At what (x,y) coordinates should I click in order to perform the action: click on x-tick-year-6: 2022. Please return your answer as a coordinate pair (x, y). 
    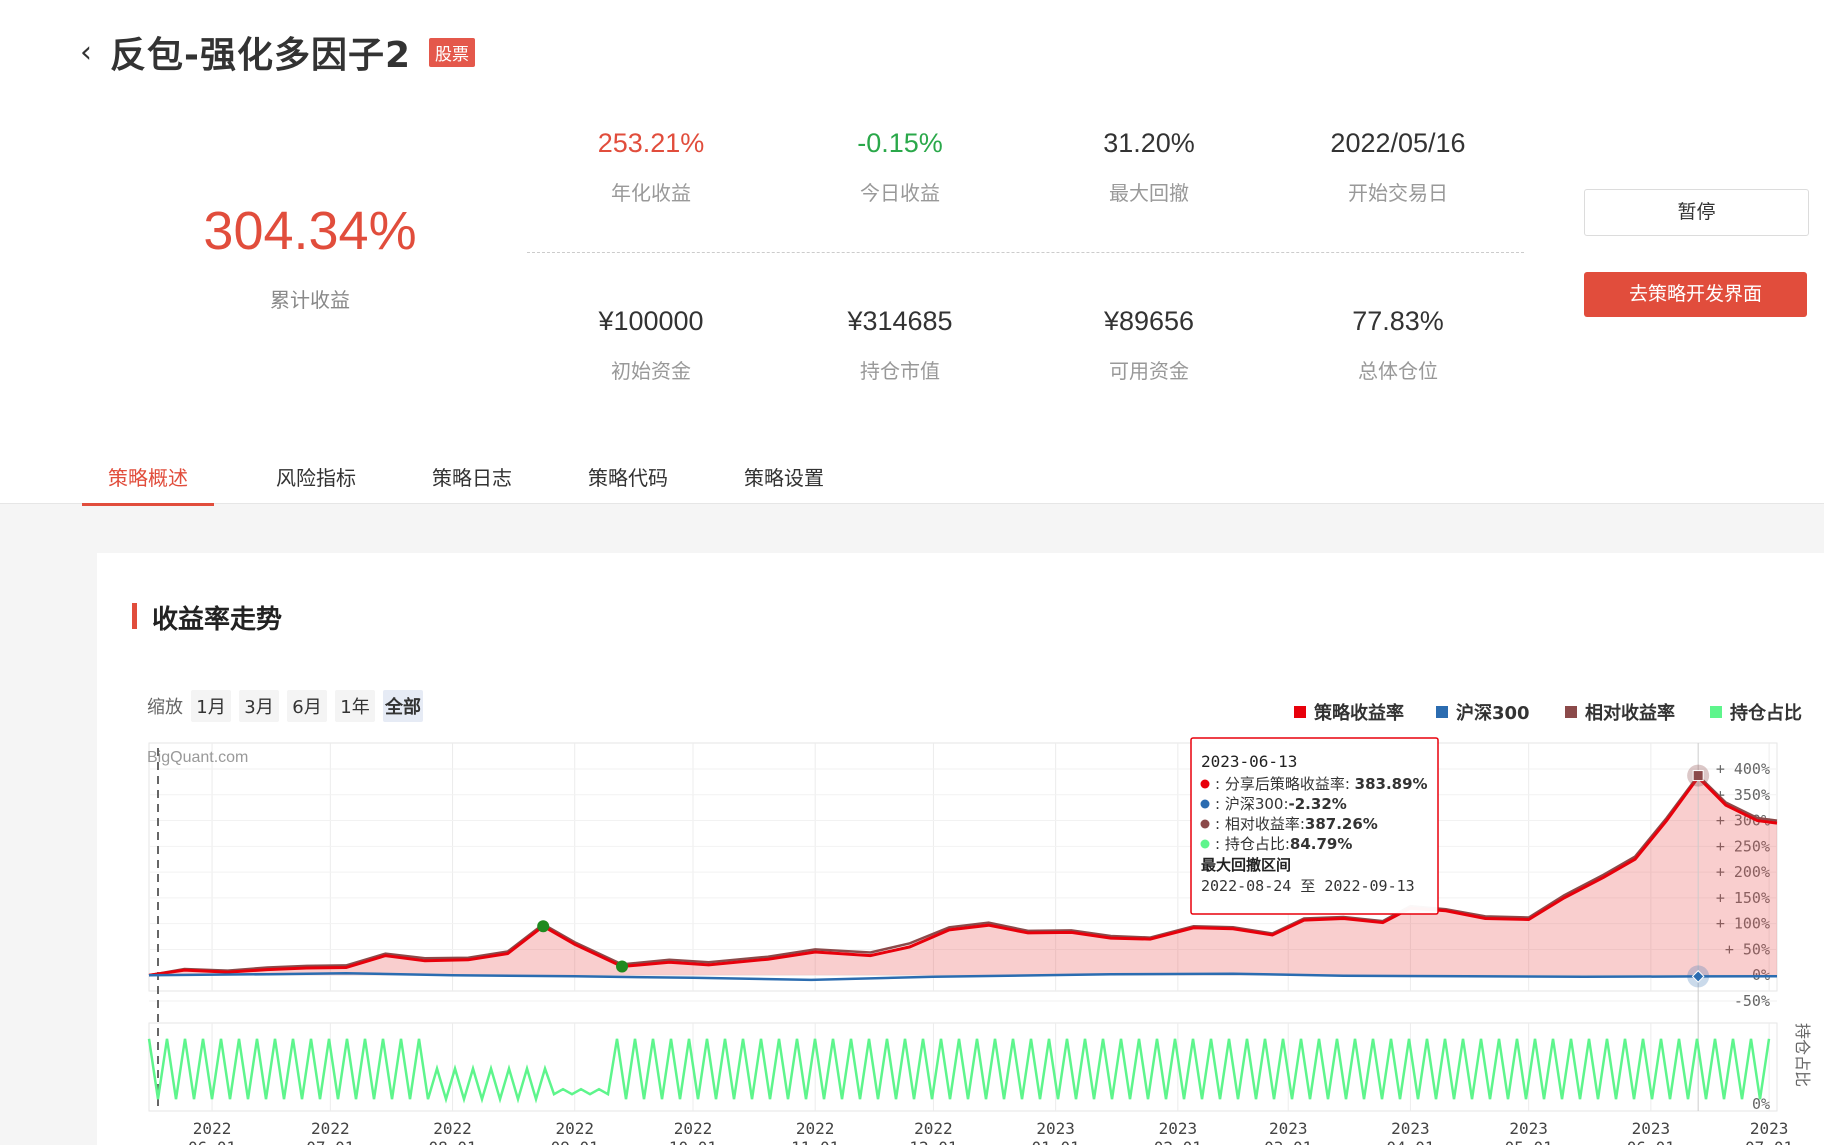
    Looking at the image, I should click on (933, 1128).